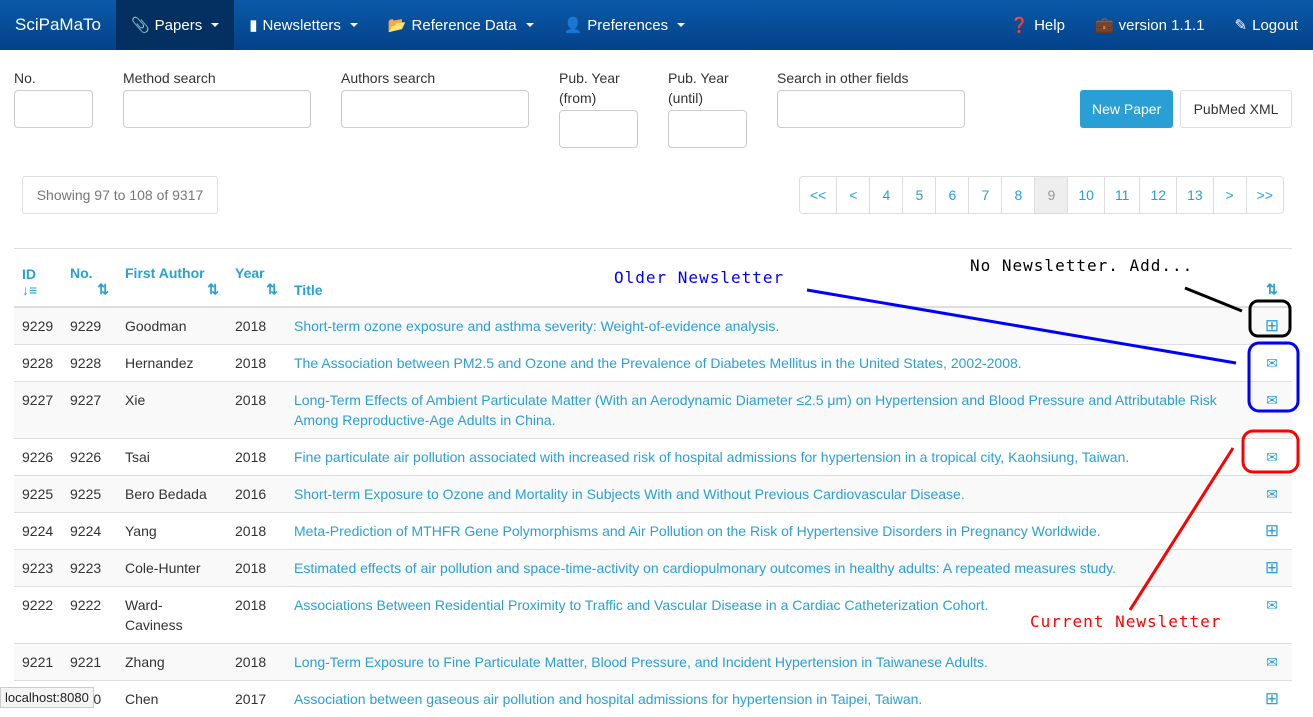 This screenshot has width=1313, height=717. Describe the element at coordinates (1236, 109) in the screenshot. I see `pubmed-xml-button: PubMed XML` at that location.